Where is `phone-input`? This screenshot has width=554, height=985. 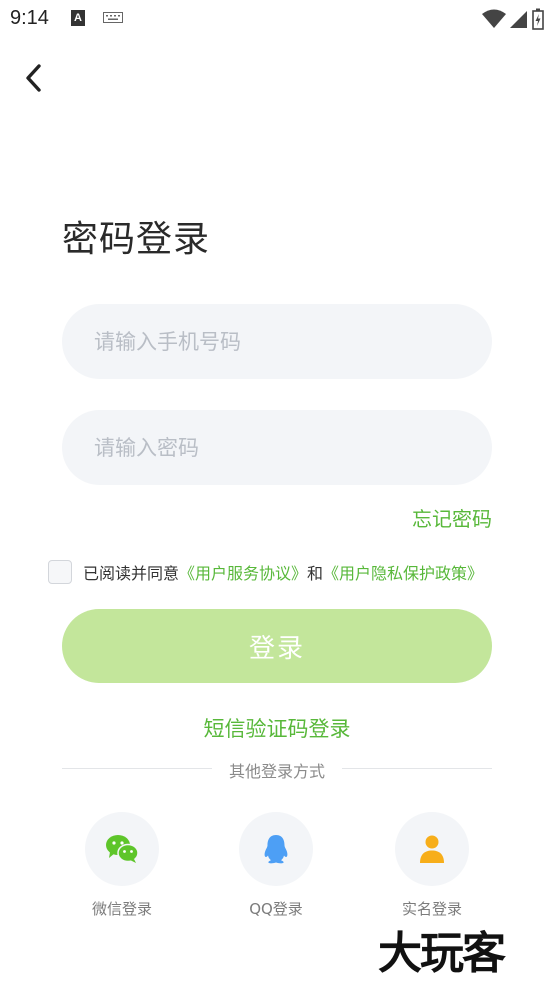 phone-input is located at coordinates (277, 341).